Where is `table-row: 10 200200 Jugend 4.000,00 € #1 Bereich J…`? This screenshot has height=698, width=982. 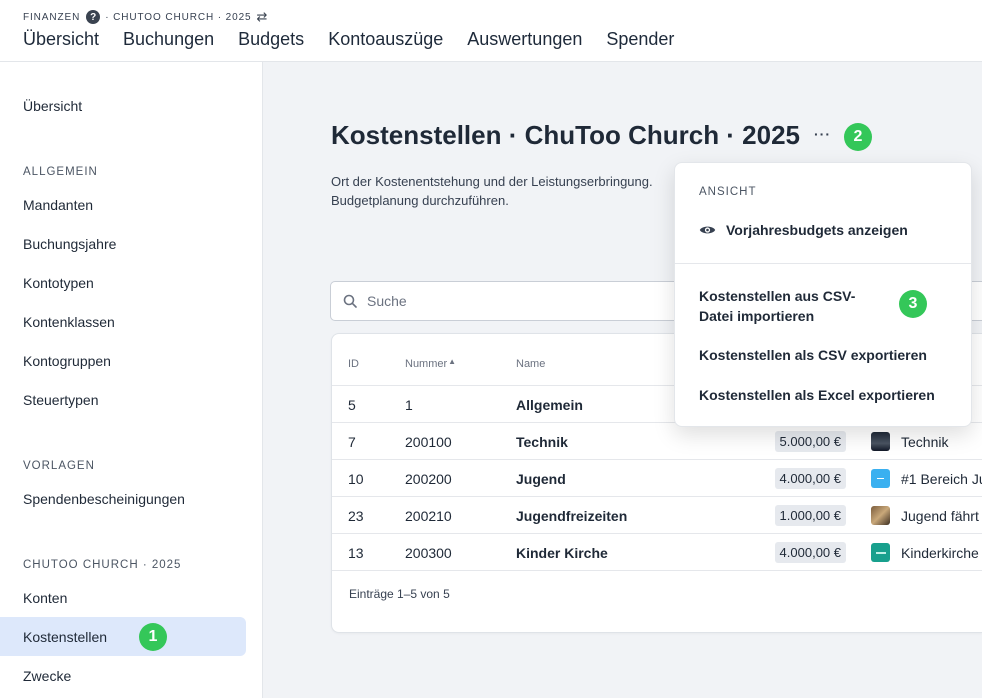
table-row: 10 200200 Jugend 4.000,00 € #1 Bereich J… is located at coordinates (657, 478).